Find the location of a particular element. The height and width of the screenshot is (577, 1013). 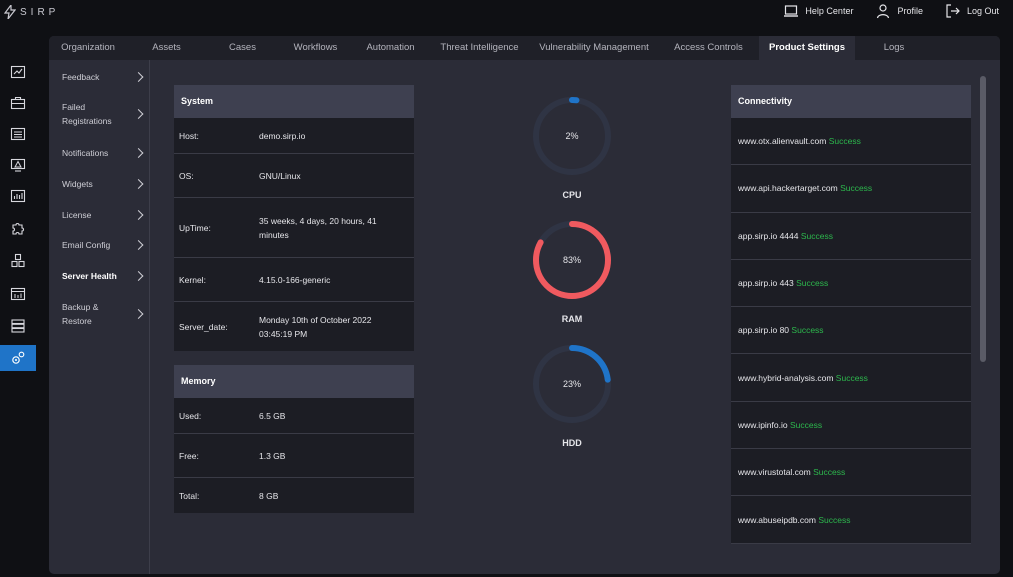

uptime-value: 35 weeks, 4 days, 20 hours, 41 minutes is located at coordinates (318, 227).